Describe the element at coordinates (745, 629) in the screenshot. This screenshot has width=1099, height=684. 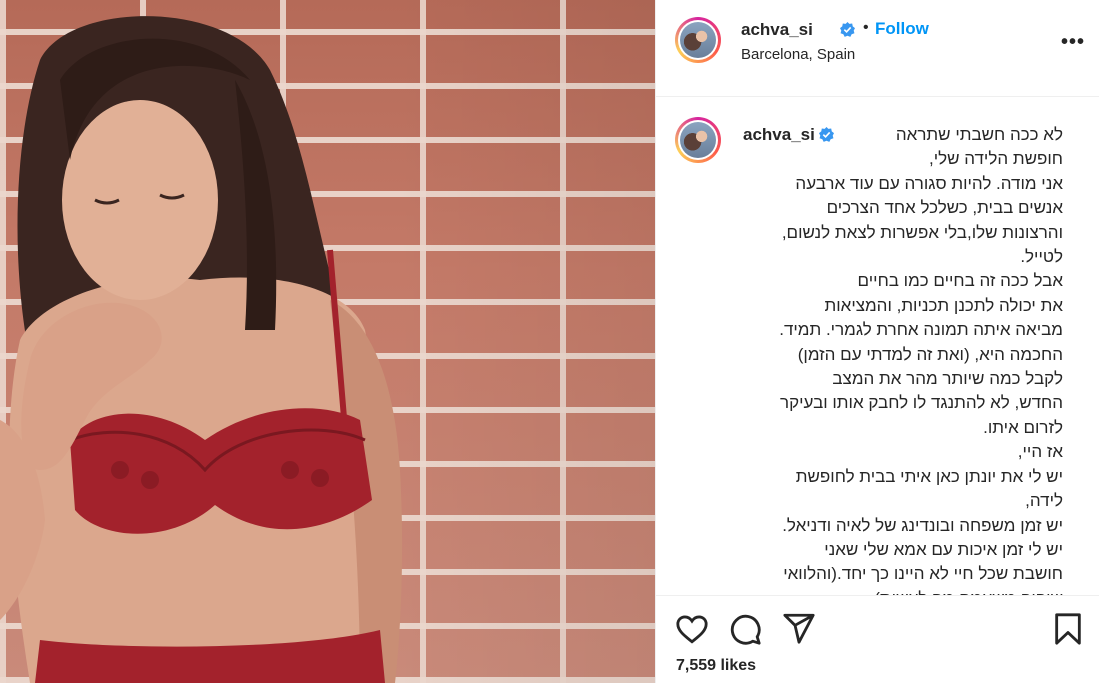
I see `comment-icon` at that location.